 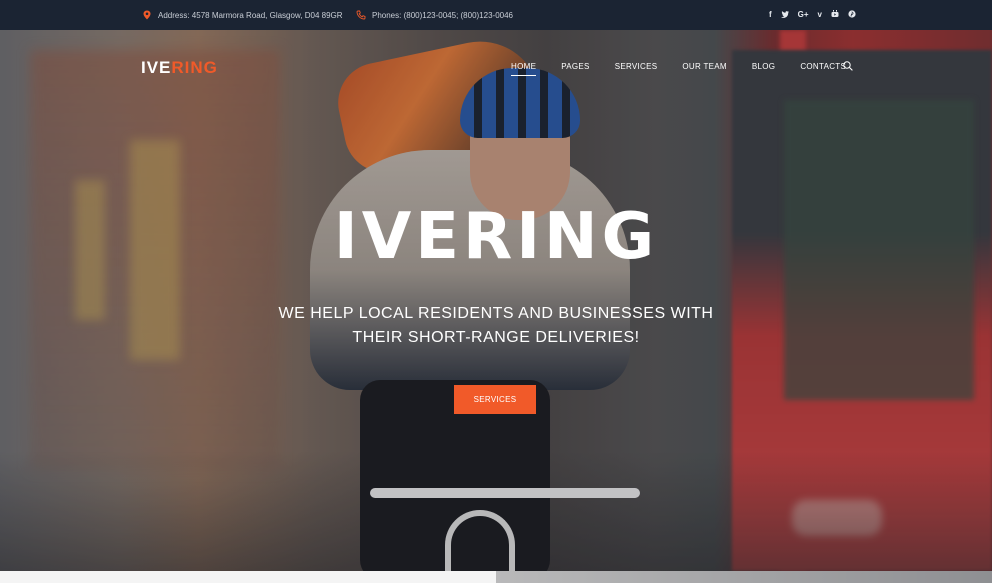 I want to click on hero-title: IVERING, so click(x=496, y=237).